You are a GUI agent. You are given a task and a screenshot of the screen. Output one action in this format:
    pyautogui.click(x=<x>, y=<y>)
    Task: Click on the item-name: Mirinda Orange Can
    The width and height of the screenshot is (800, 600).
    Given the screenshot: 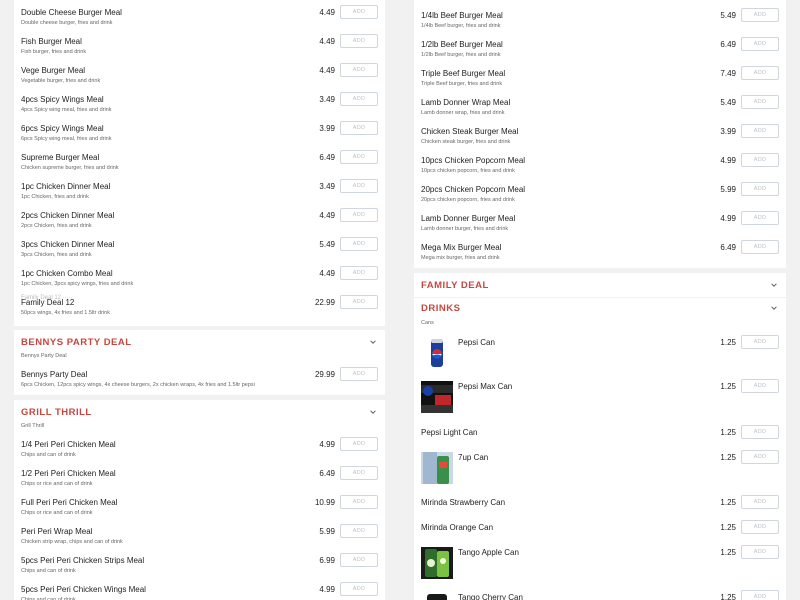 What is the action you would take?
    pyautogui.click(x=457, y=527)
    